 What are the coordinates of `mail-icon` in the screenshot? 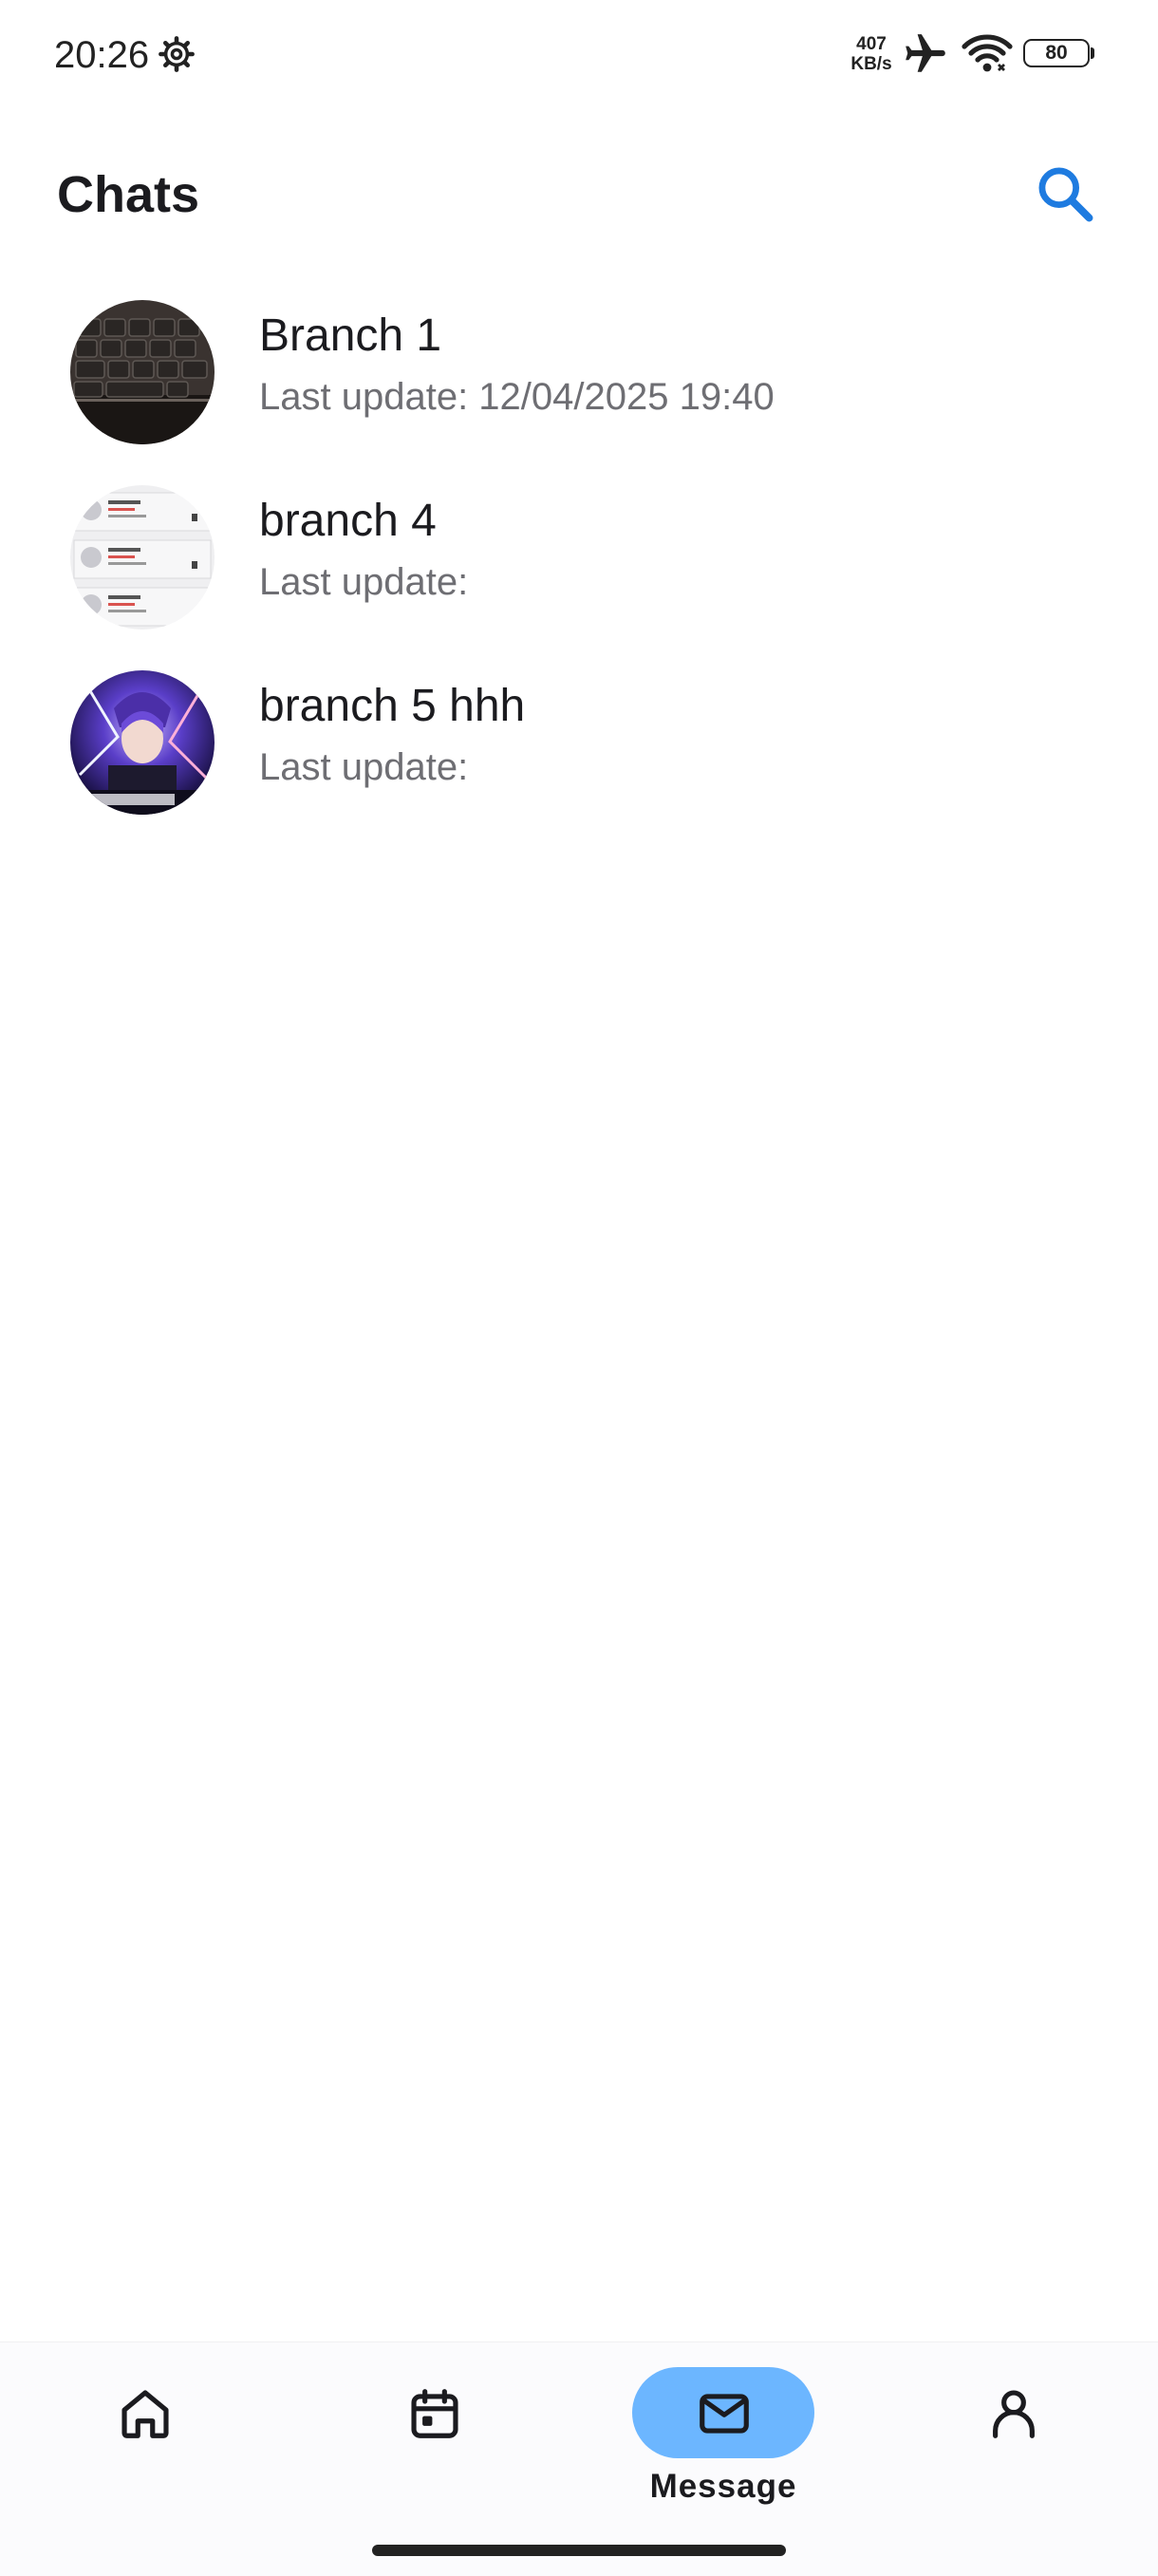 It's located at (724, 2414).